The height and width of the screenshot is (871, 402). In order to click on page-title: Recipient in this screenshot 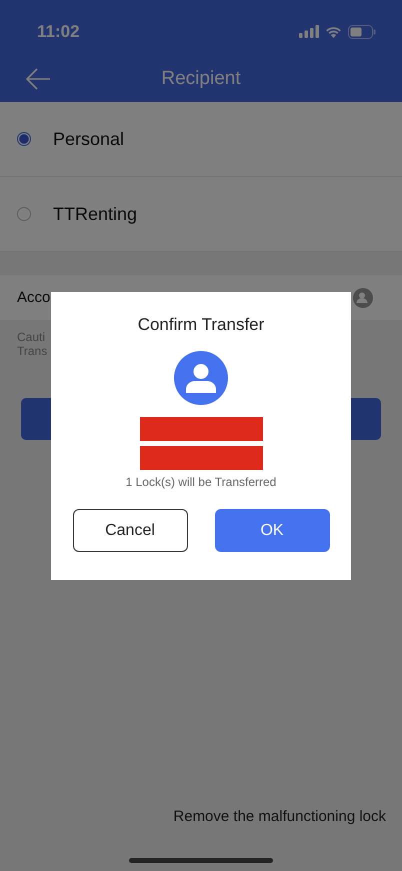, I will do `click(201, 79)`.